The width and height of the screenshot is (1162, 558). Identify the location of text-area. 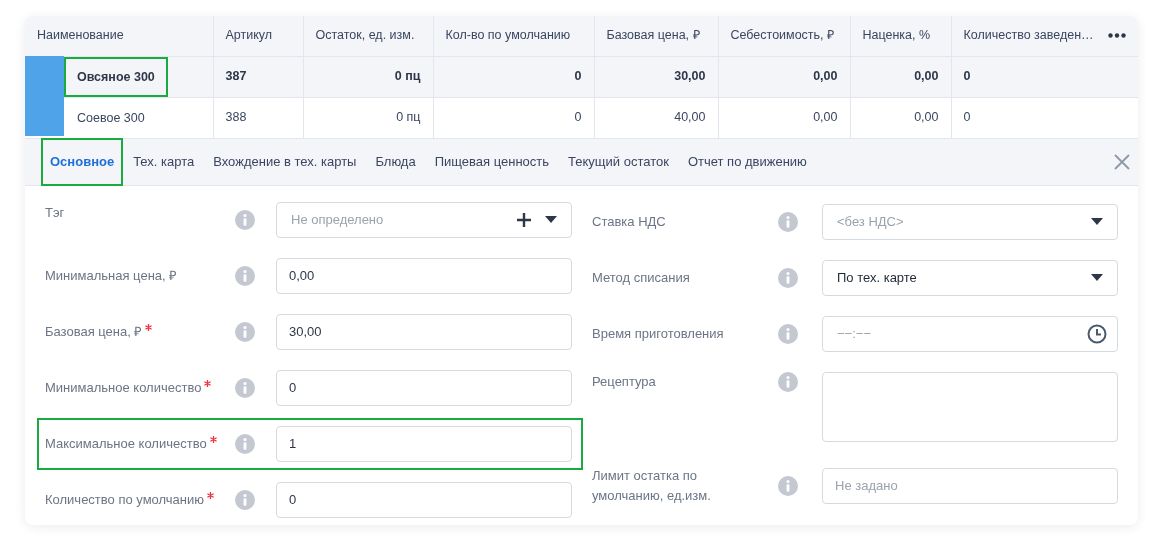
(970, 406).